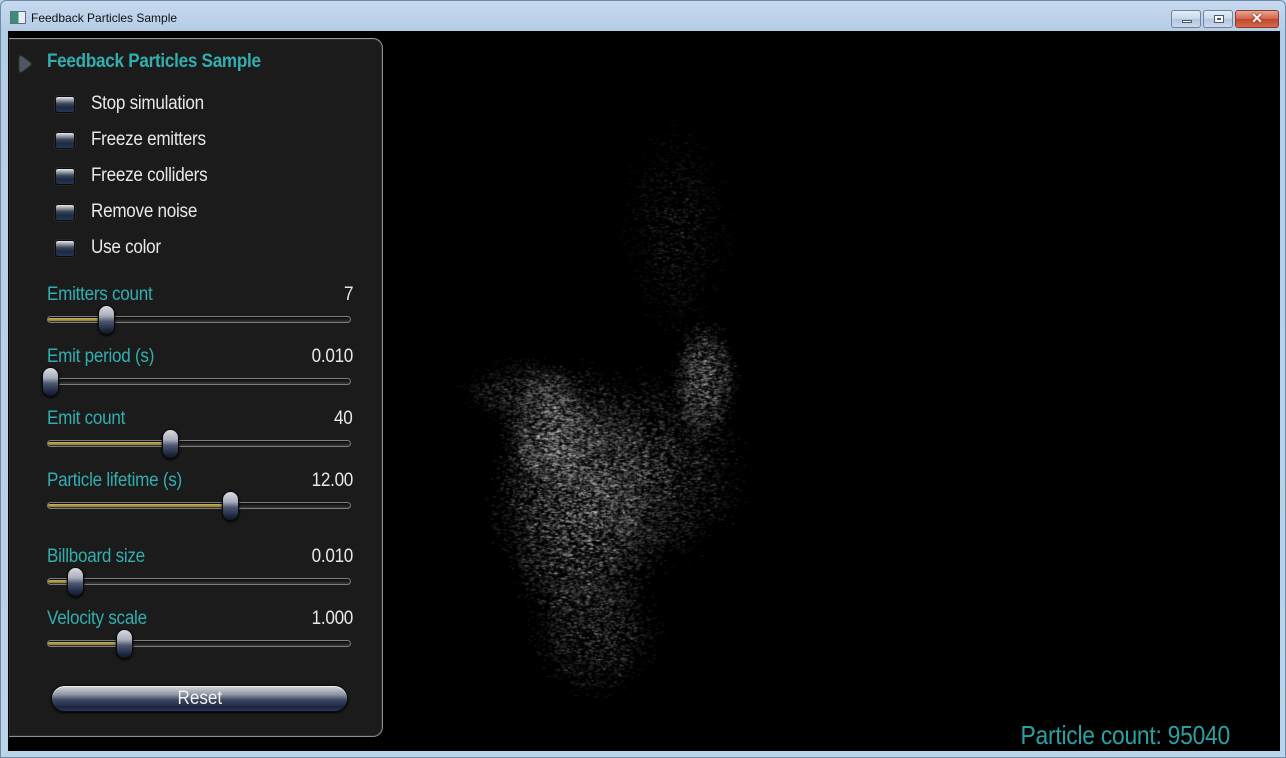 The width and height of the screenshot is (1286, 758). I want to click on checkbox-remove-noise: Remove noise, so click(205, 213).